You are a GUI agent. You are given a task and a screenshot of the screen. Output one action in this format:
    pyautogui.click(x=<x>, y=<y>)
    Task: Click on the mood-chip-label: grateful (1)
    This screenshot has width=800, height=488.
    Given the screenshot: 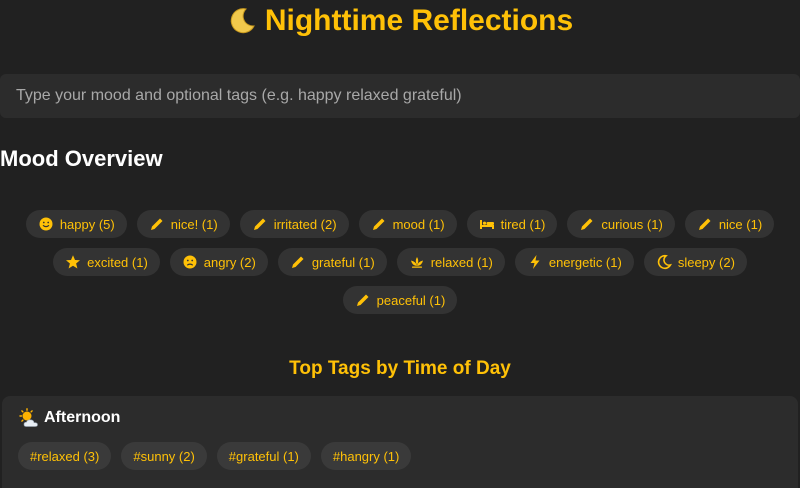 What is the action you would take?
    pyautogui.click(x=343, y=262)
    